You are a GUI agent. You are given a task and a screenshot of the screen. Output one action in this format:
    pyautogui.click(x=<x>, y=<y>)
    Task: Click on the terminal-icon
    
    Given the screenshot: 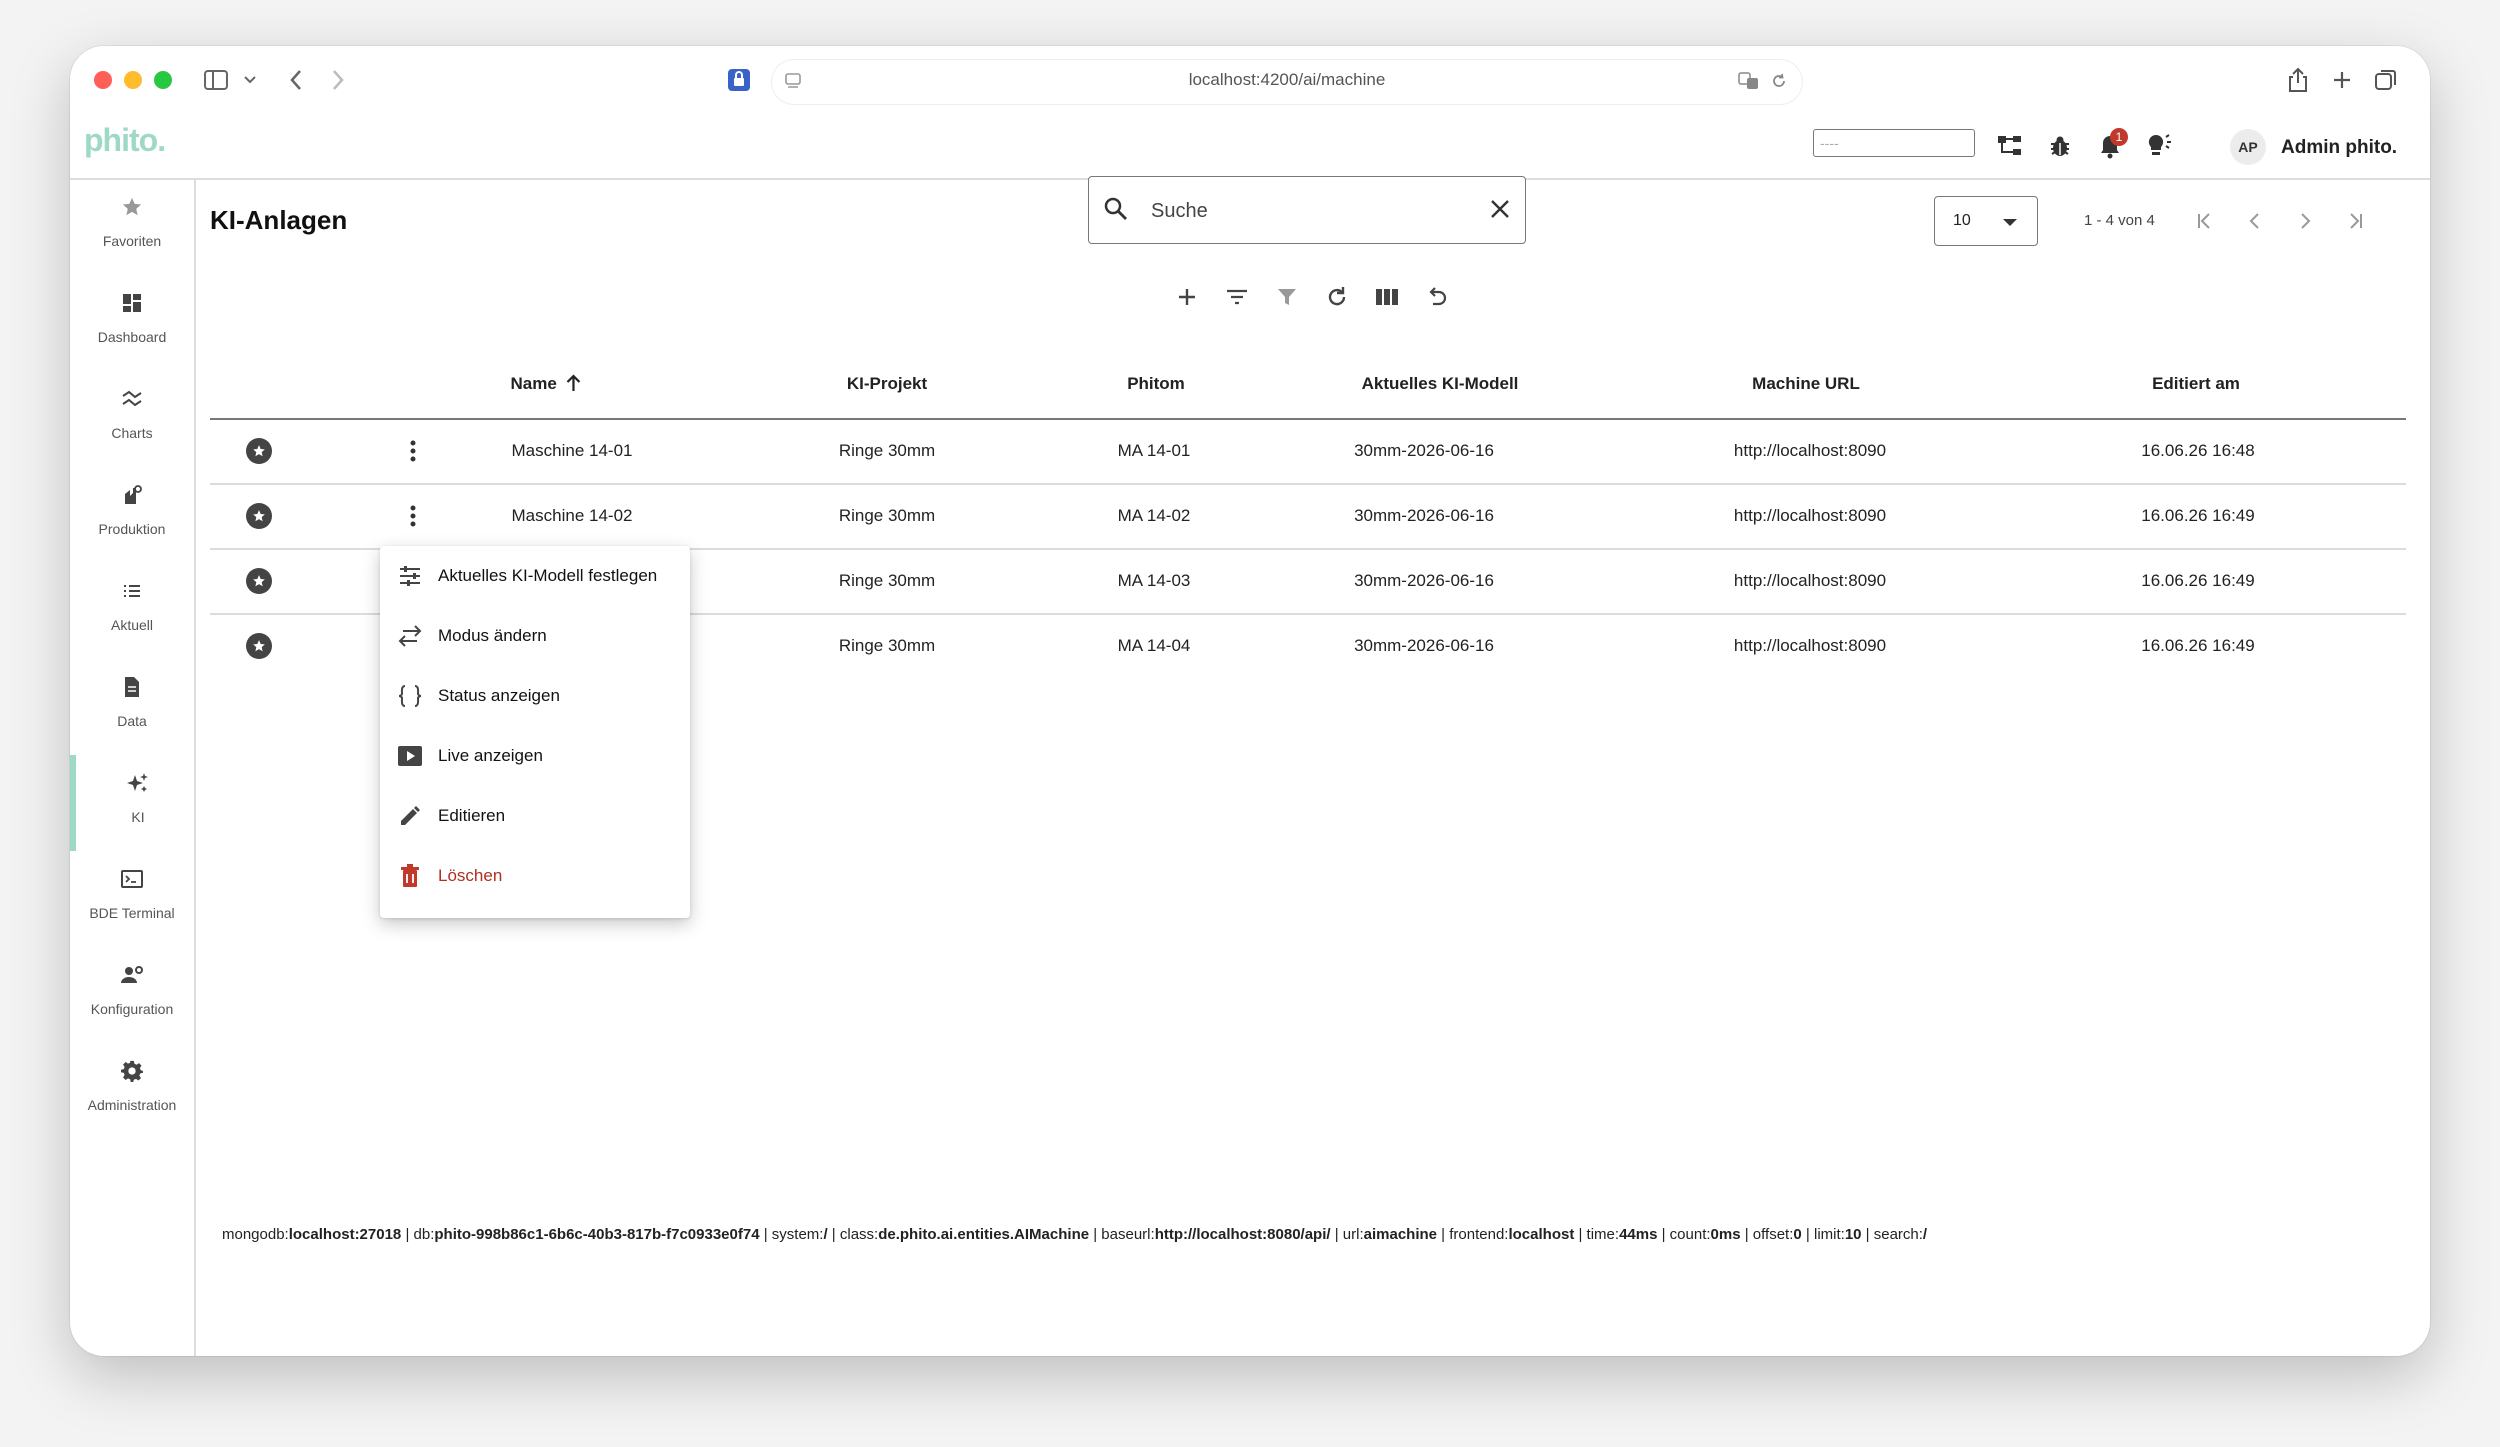 What is the action you would take?
    pyautogui.click(x=132, y=879)
    